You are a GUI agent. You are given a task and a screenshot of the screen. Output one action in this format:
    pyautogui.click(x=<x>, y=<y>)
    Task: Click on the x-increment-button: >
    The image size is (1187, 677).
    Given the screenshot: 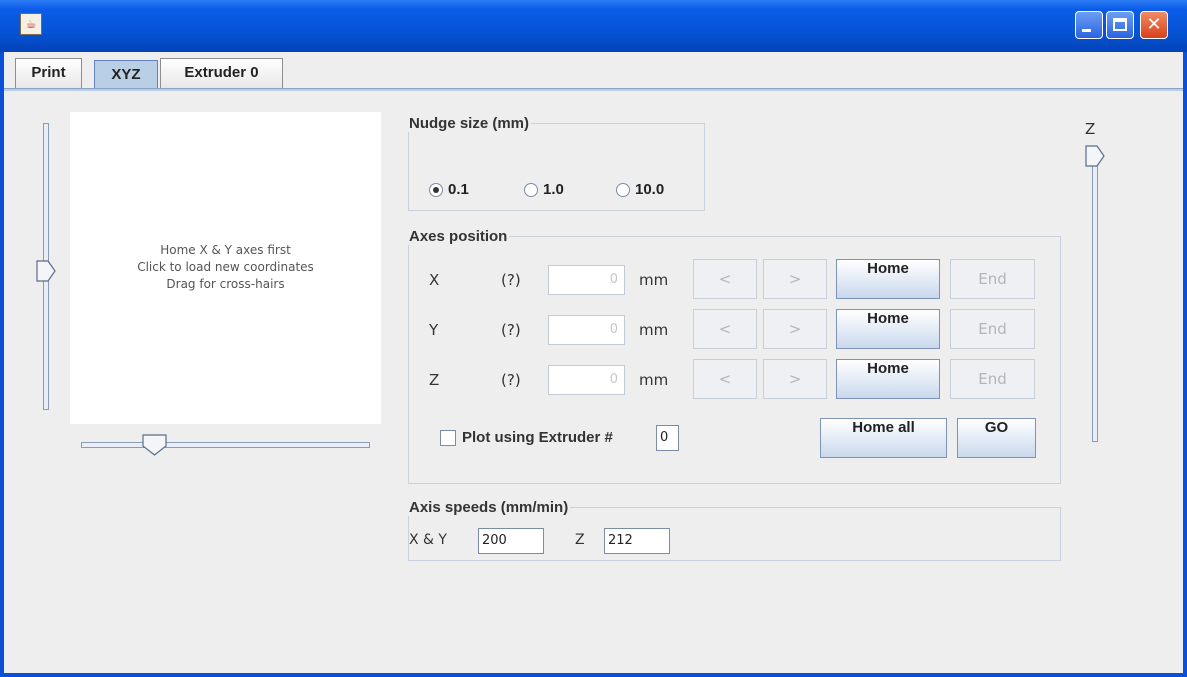 What is the action you would take?
    pyautogui.click(x=795, y=279)
    